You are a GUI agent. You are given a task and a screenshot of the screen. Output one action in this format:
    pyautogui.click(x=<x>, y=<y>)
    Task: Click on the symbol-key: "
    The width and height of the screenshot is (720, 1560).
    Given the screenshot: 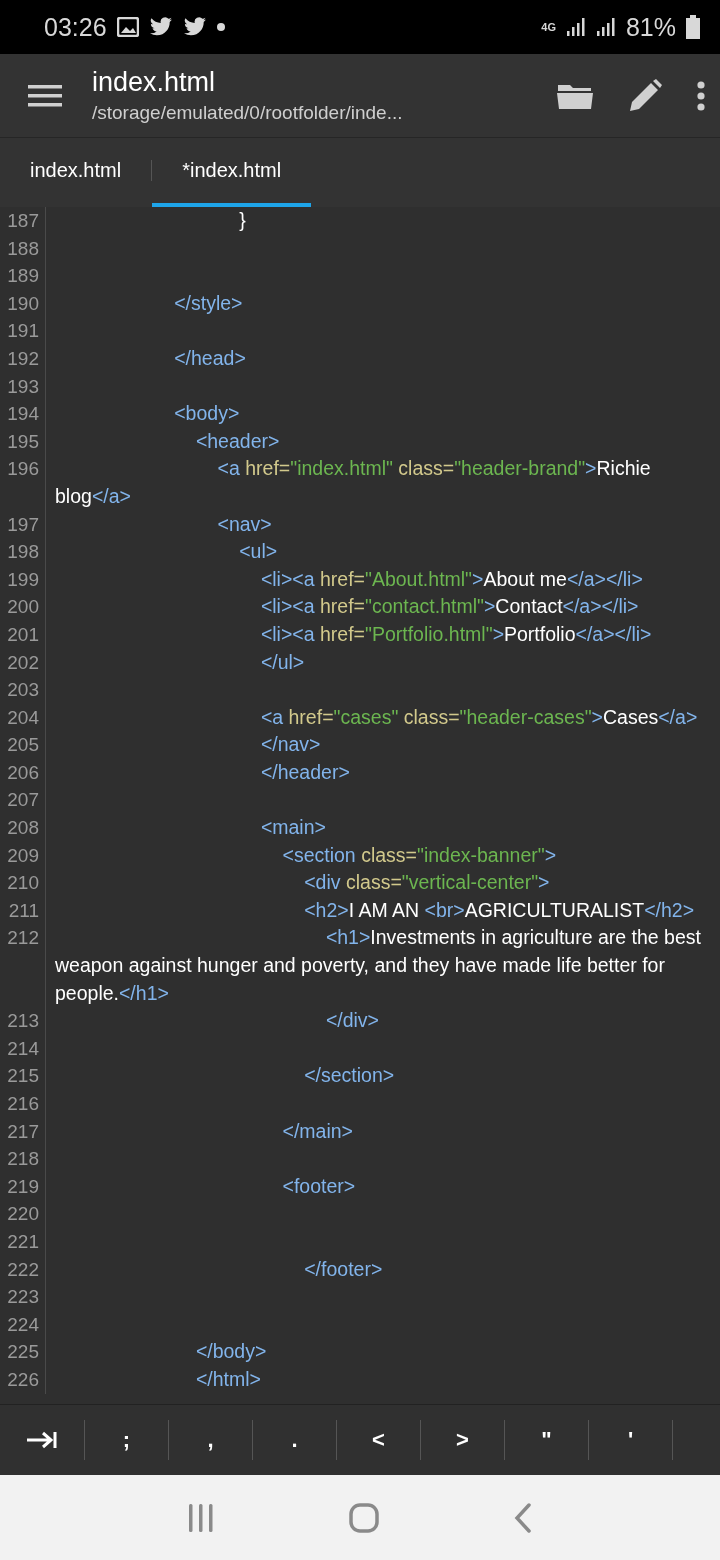 What is the action you would take?
    pyautogui.click(x=547, y=1440)
    